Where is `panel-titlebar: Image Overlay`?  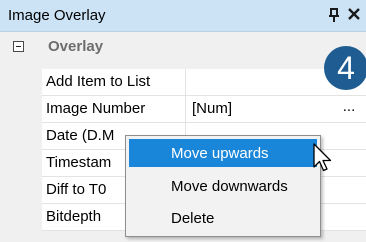
panel-titlebar: Image Overlay is located at coordinates (183, 16).